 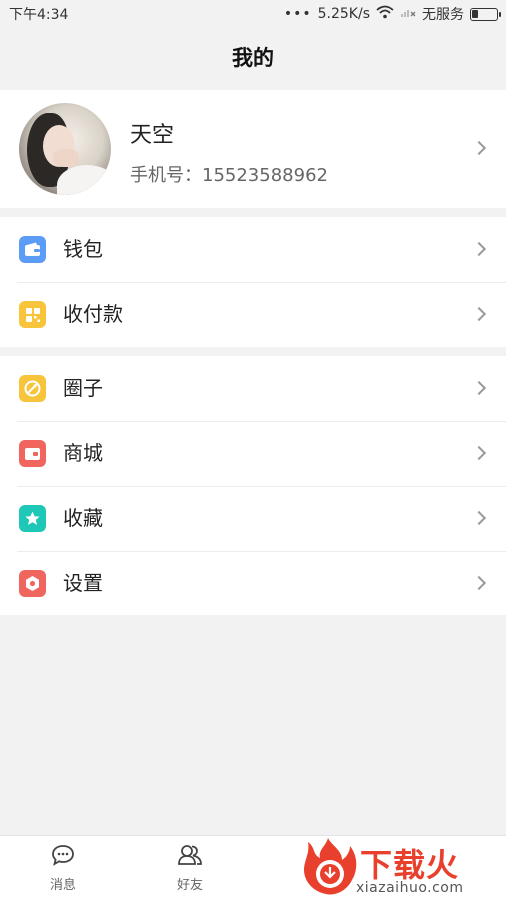 What do you see at coordinates (93, 314) in the screenshot?
I see `menu-item-label: 收付款` at bounding box center [93, 314].